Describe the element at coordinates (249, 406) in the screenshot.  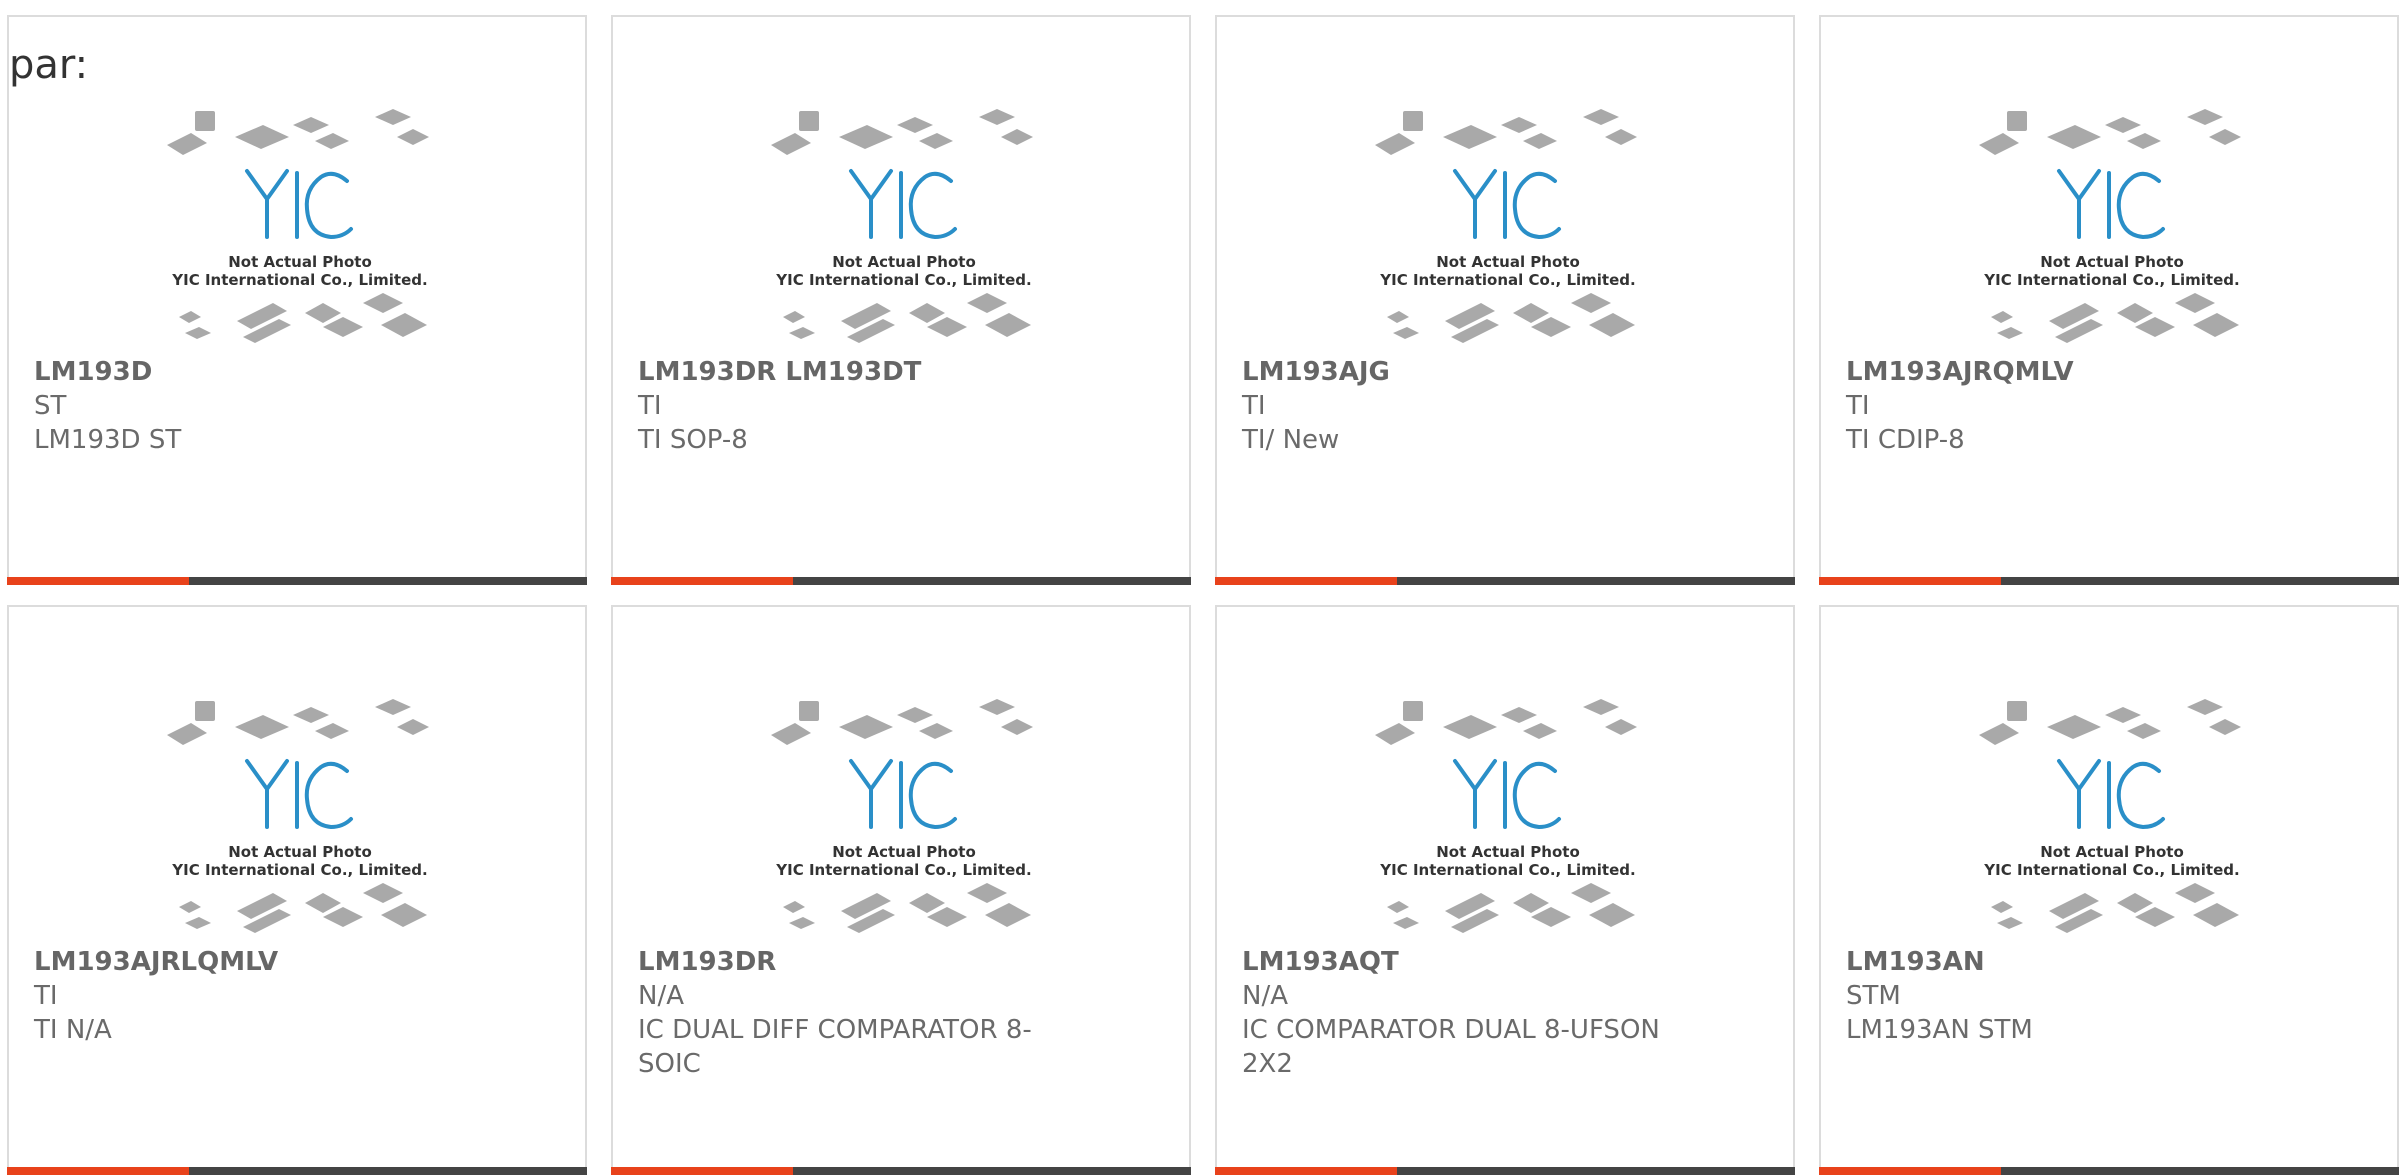
I see `product-info: LM193D ST LM193D ST` at that location.